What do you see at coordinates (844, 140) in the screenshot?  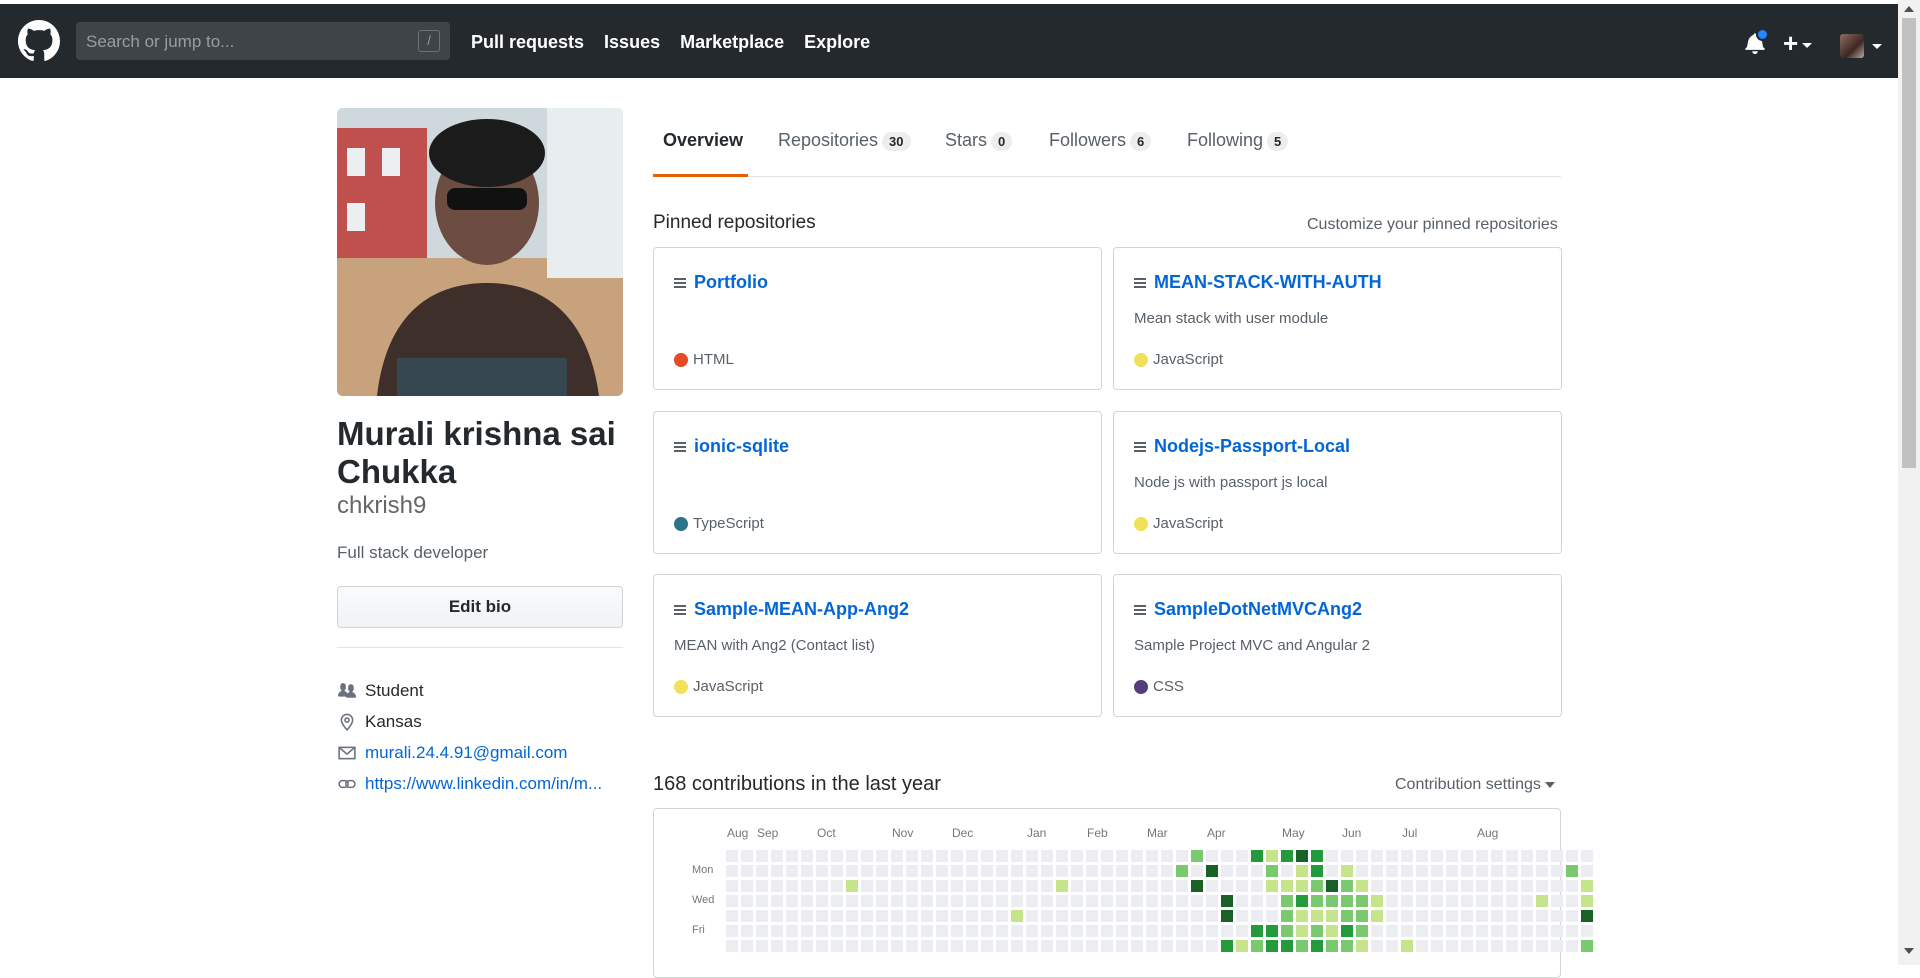 I see `tab-repositories: Repositories 30` at bounding box center [844, 140].